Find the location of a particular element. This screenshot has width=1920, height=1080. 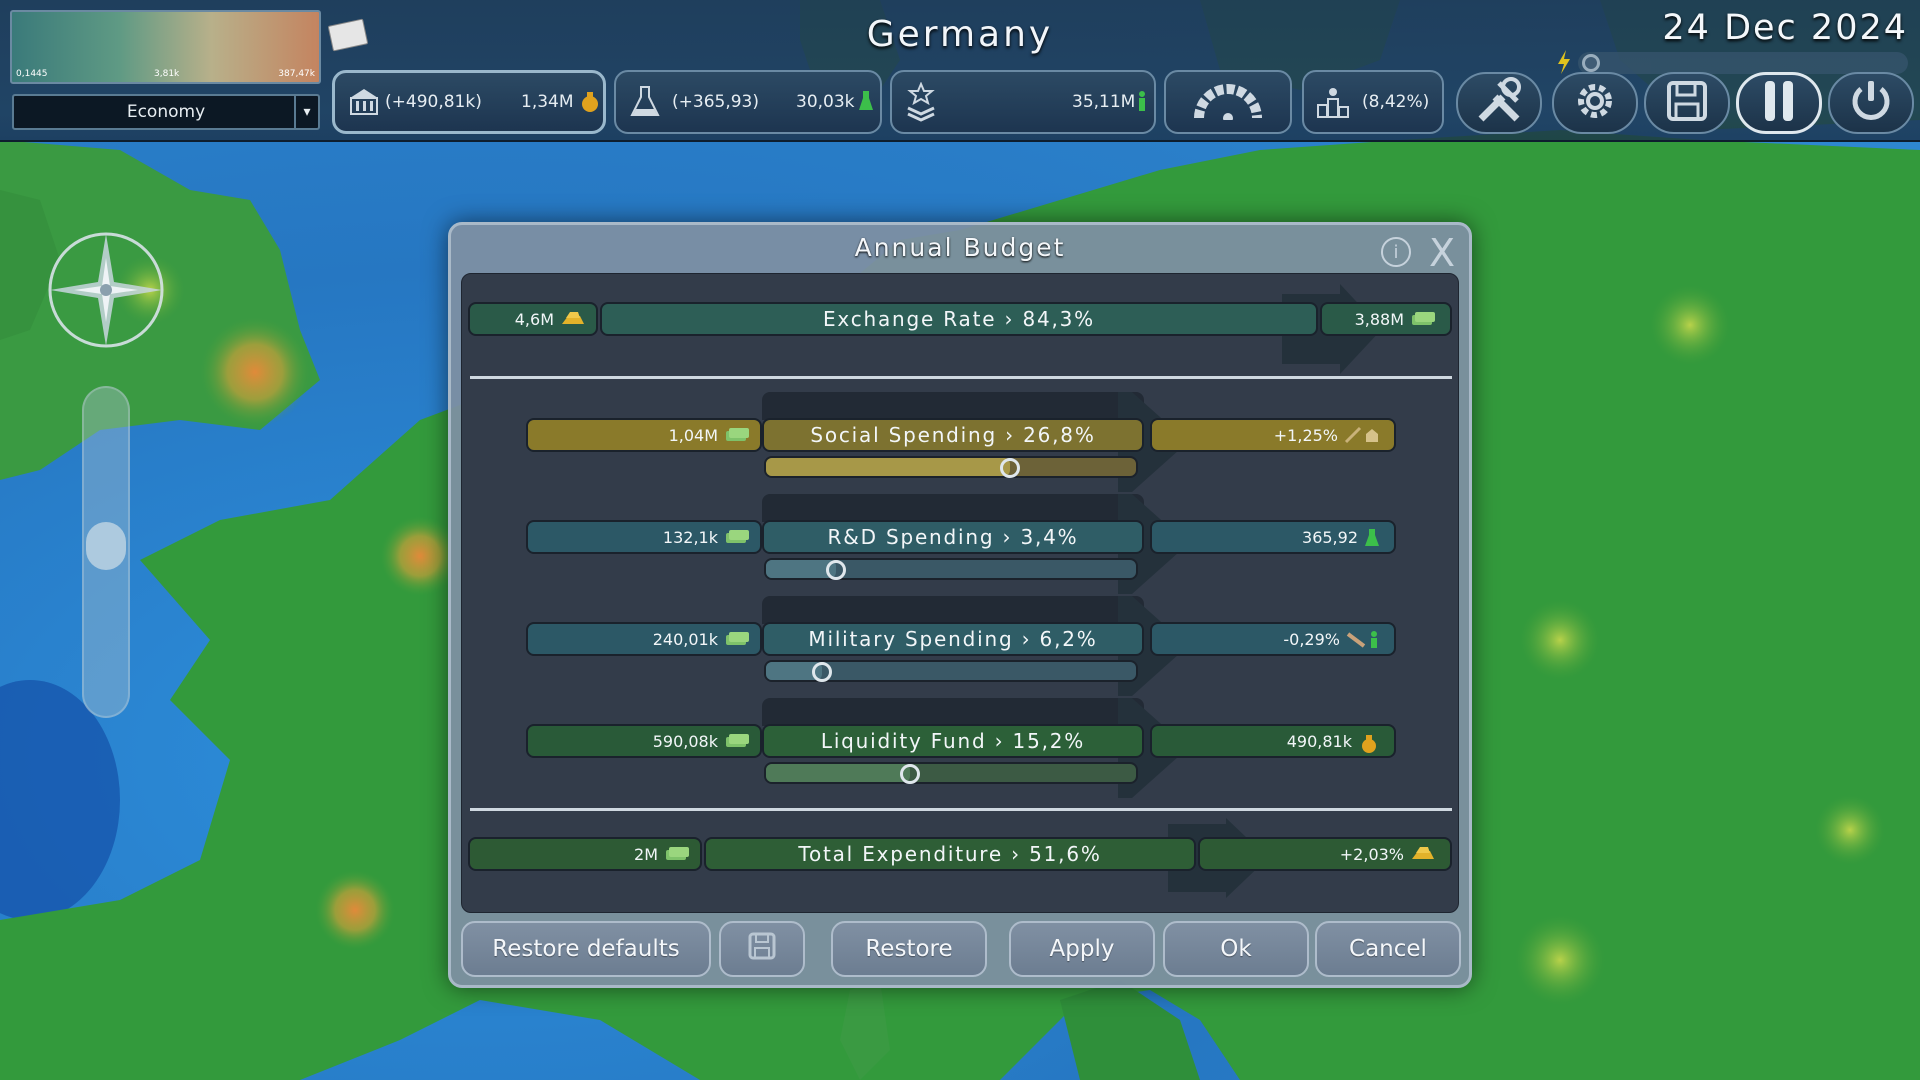

research-flask-icon is located at coordinates (866, 103).